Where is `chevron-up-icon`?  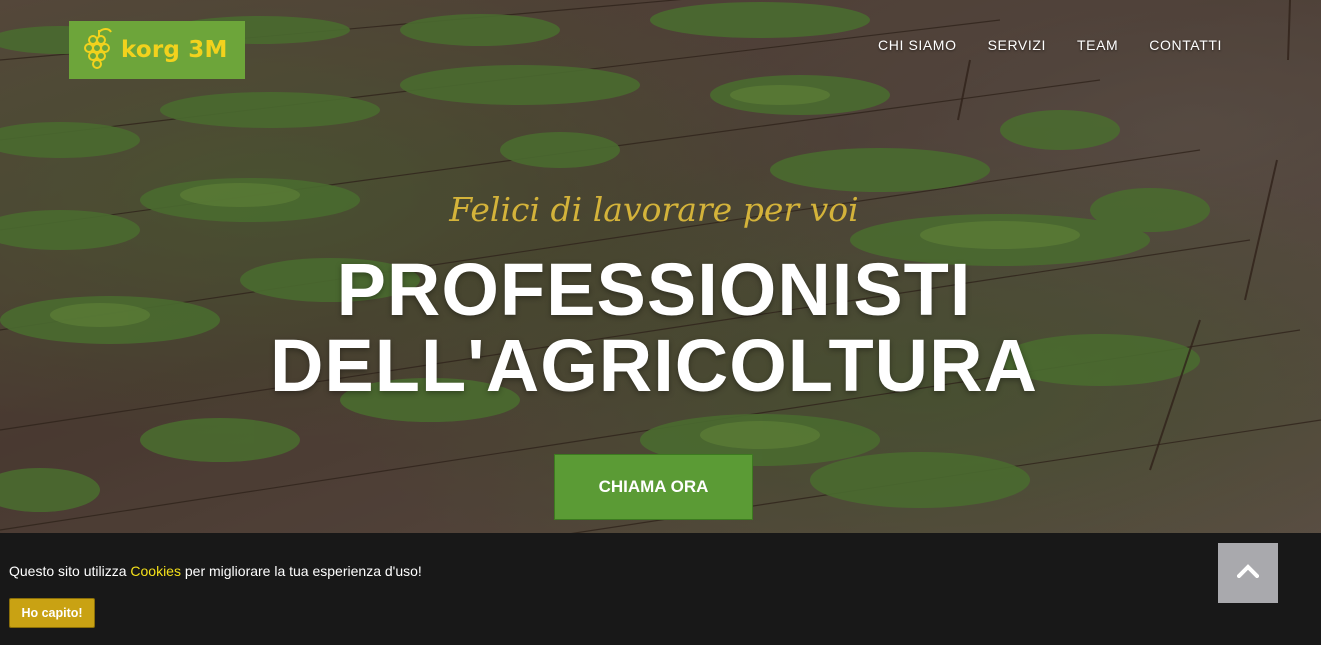 chevron-up-icon is located at coordinates (1248, 573).